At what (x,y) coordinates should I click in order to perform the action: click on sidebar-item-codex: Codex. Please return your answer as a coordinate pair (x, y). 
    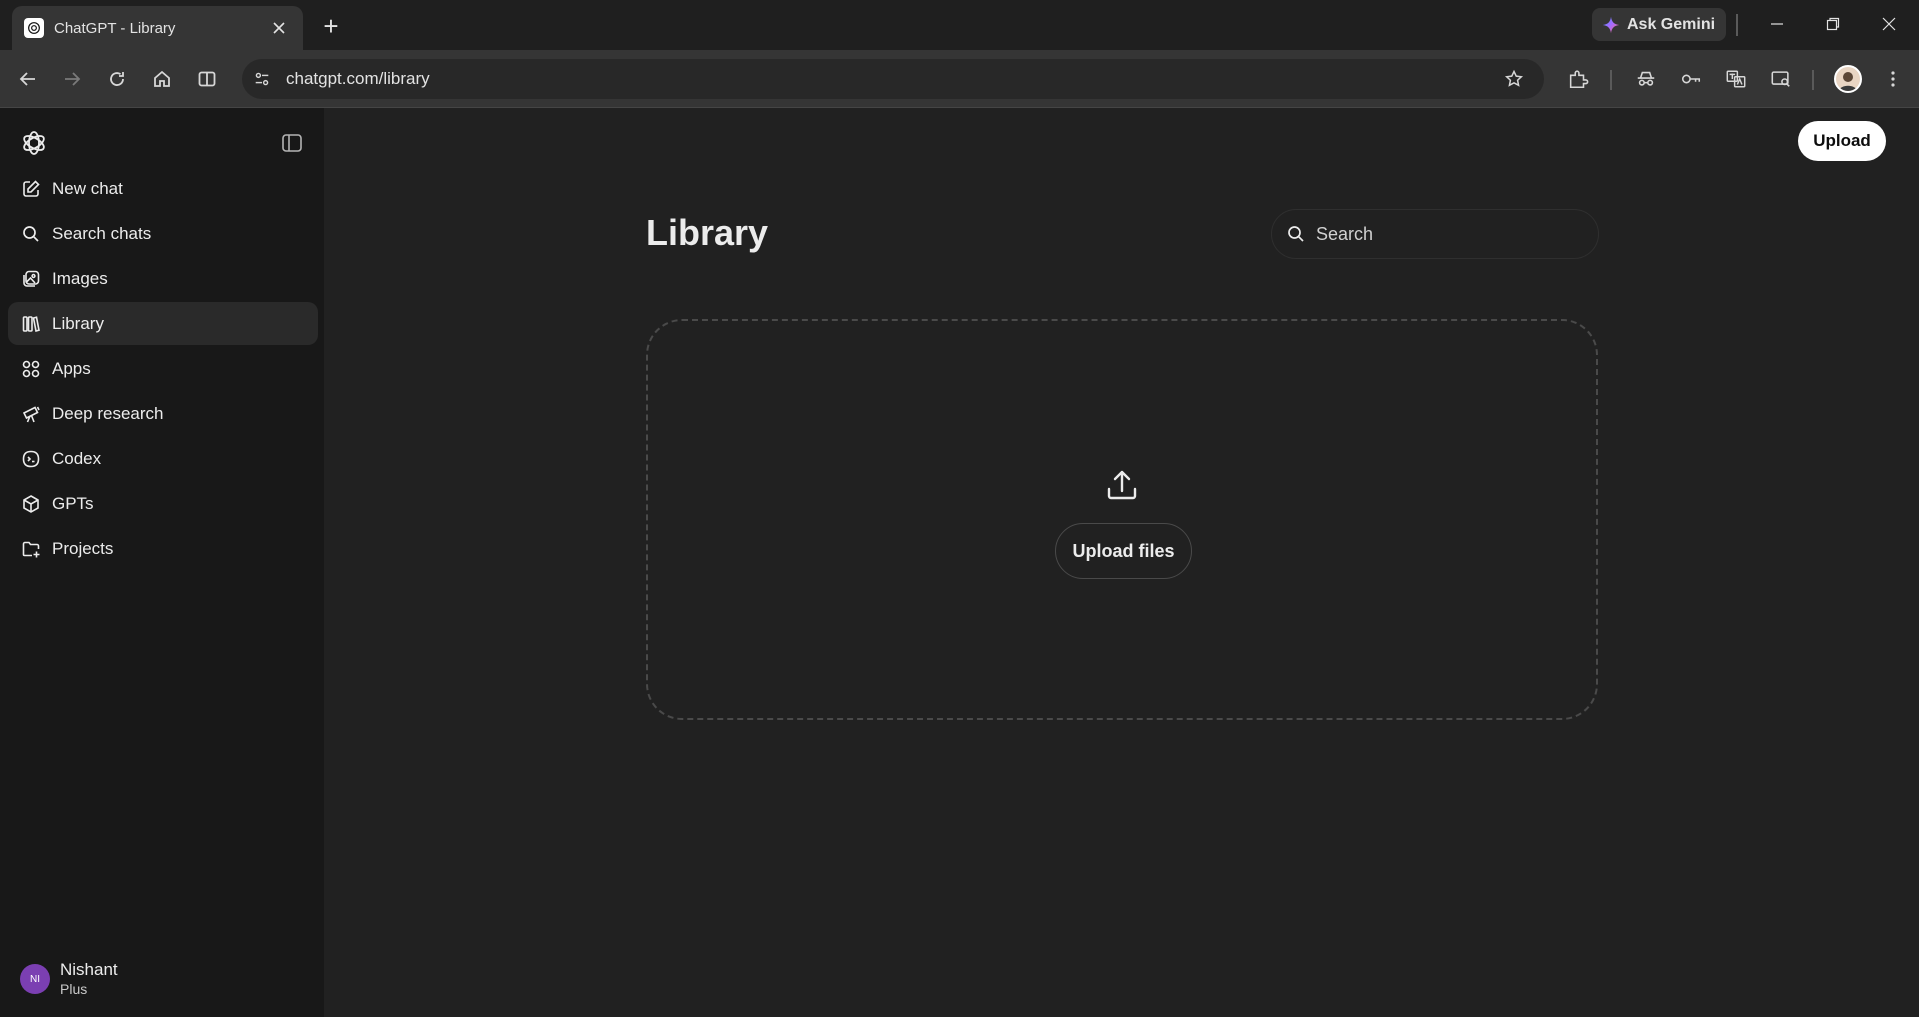
    Looking at the image, I should click on (163, 458).